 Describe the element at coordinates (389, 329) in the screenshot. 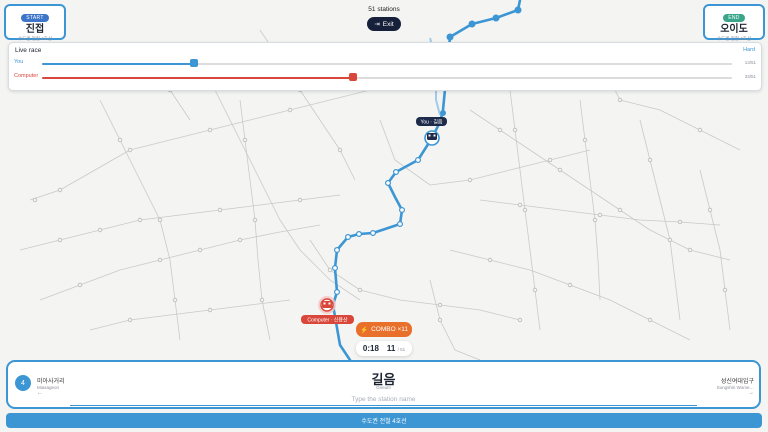

I see `combo-label: COMBO ×11` at that location.